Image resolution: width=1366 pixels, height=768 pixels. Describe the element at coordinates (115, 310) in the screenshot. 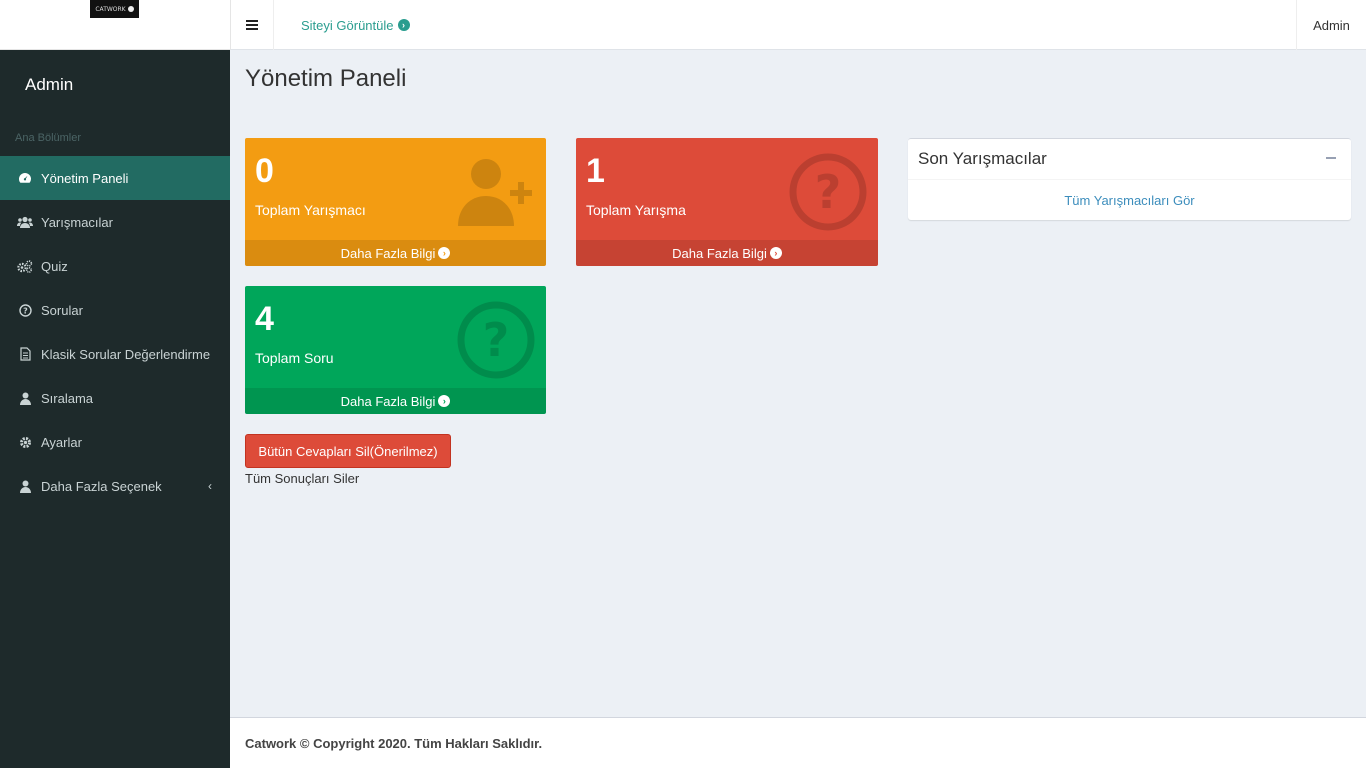

I see `sidebar-item-questions: ? Sorular` at that location.